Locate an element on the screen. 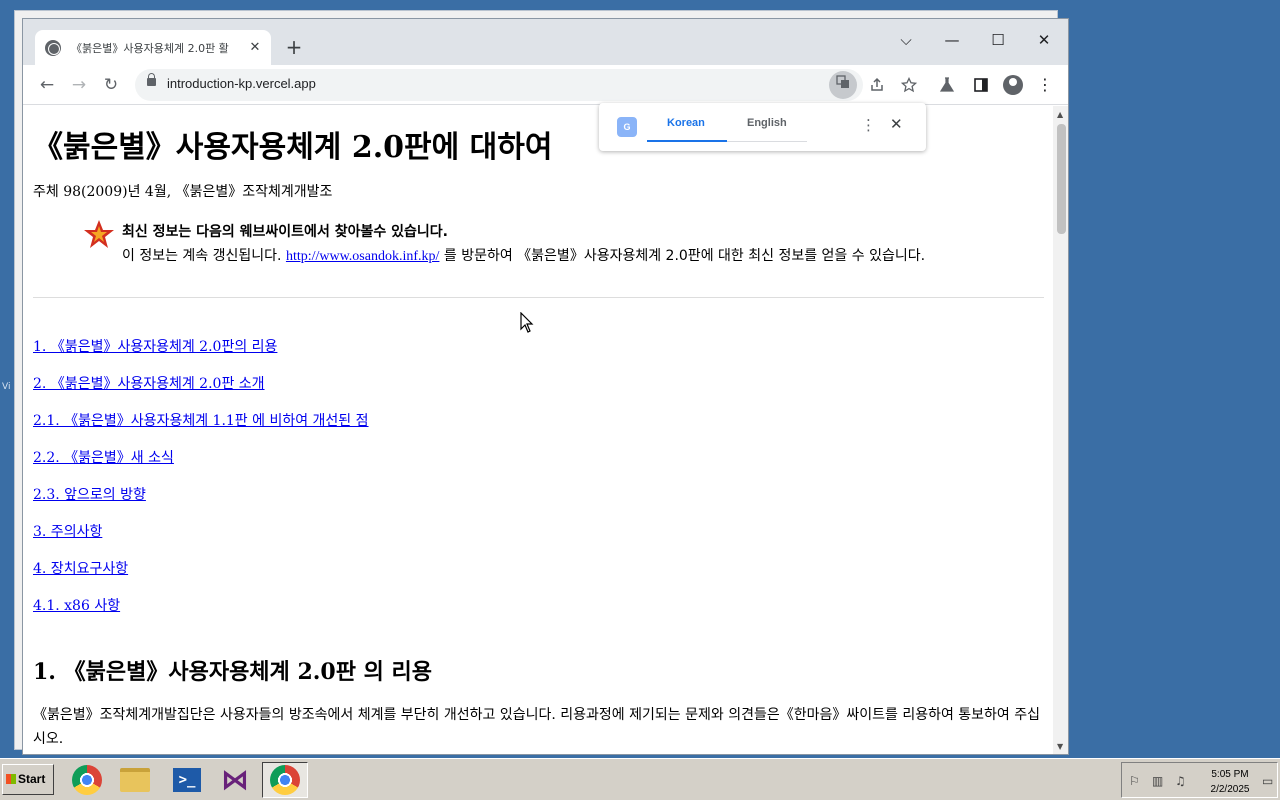  translate-options-icon: ⋮ is located at coordinates (868, 125).